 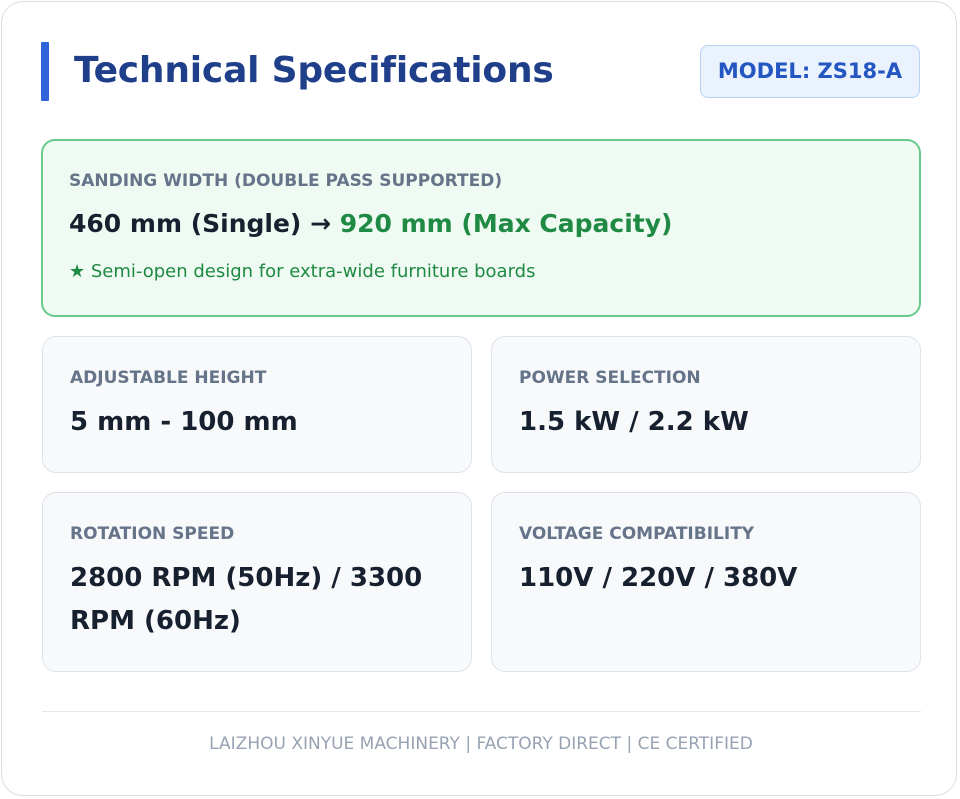 I want to click on sanding-width-label: SANDING WIDTH (DOUBLE PASS SUPPORTED), so click(x=286, y=181).